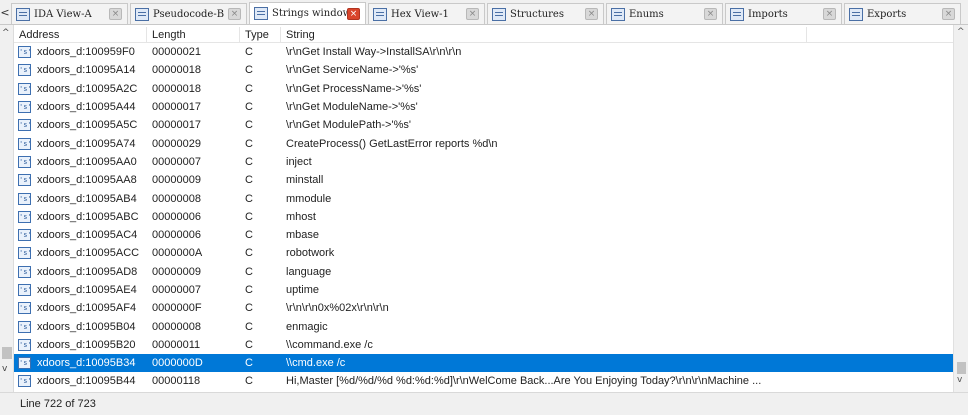  I want to click on table-row: 's' xdoors_d:10095ABC 00000006 Cmhost, so click(483, 217).